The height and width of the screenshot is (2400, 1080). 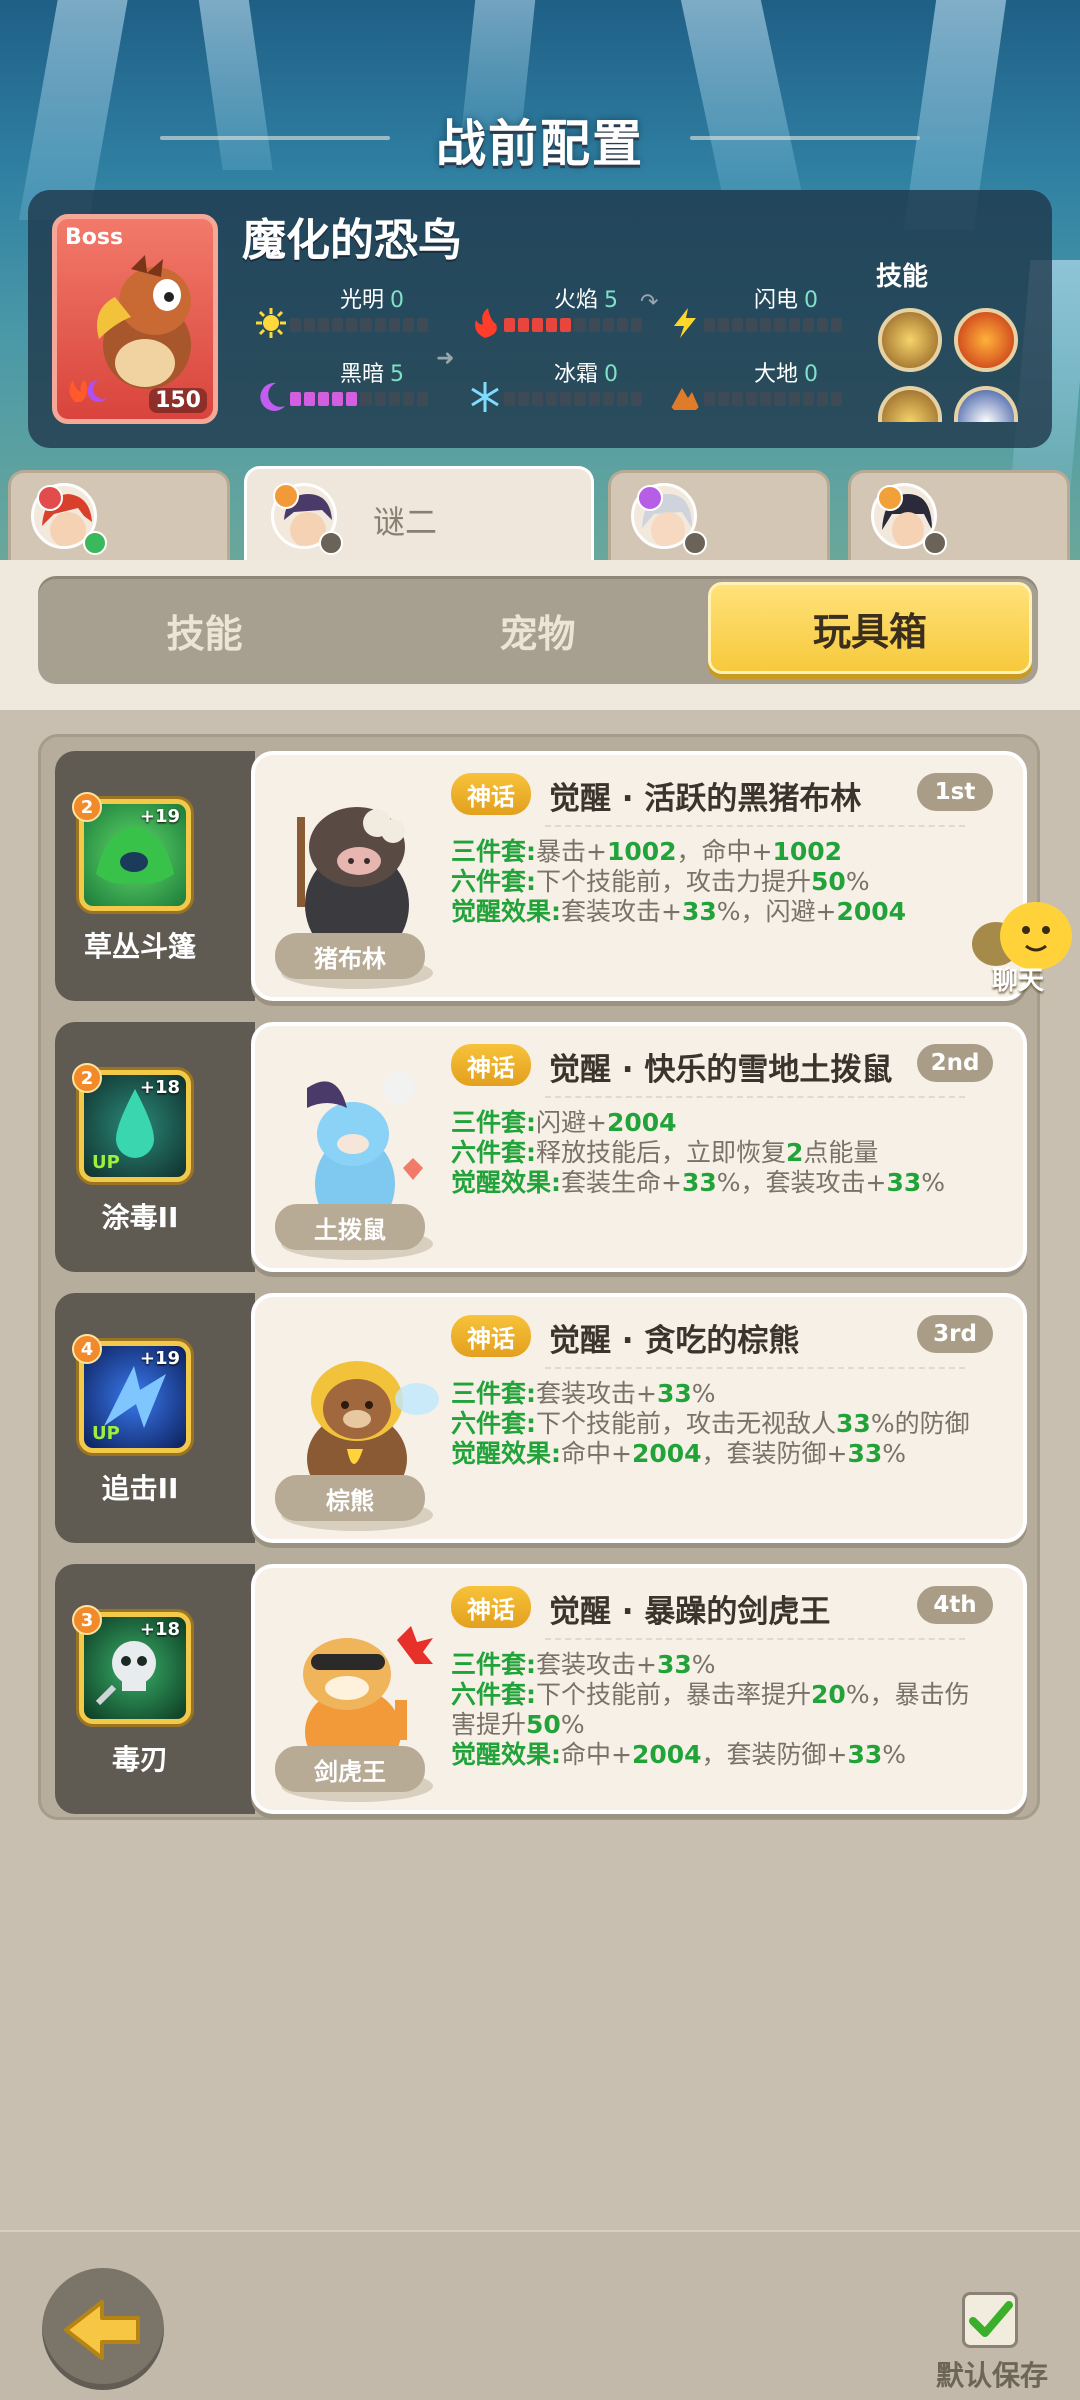 I want to click on element-lightning: 闪电 0, so click(x=758, y=312).